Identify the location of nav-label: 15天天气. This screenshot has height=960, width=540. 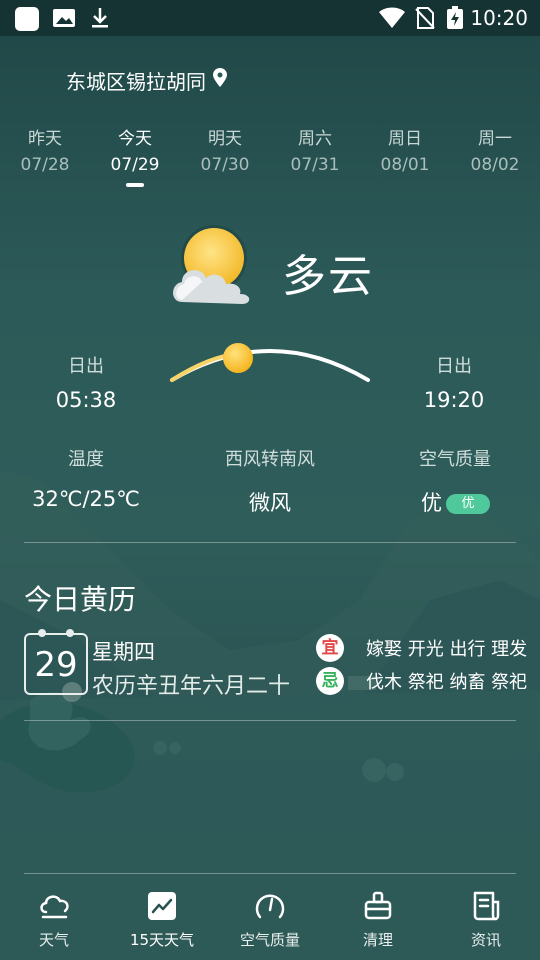
(162, 940).